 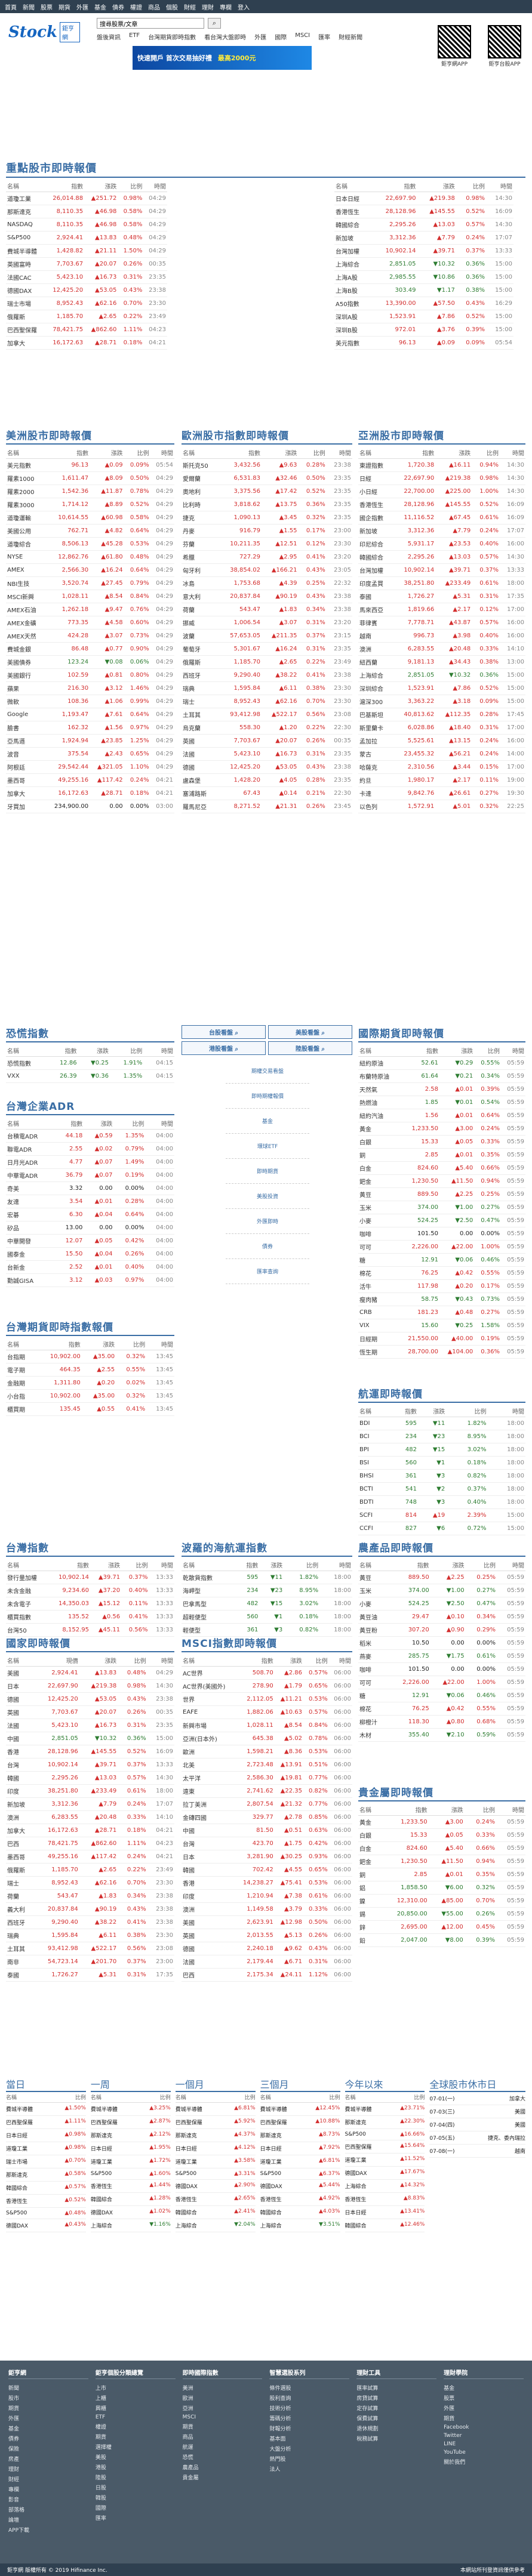 I want to click on table-row: 巴拿馬型 482 ▼15 3.02% 18:00, so click(x=267, y=1604).